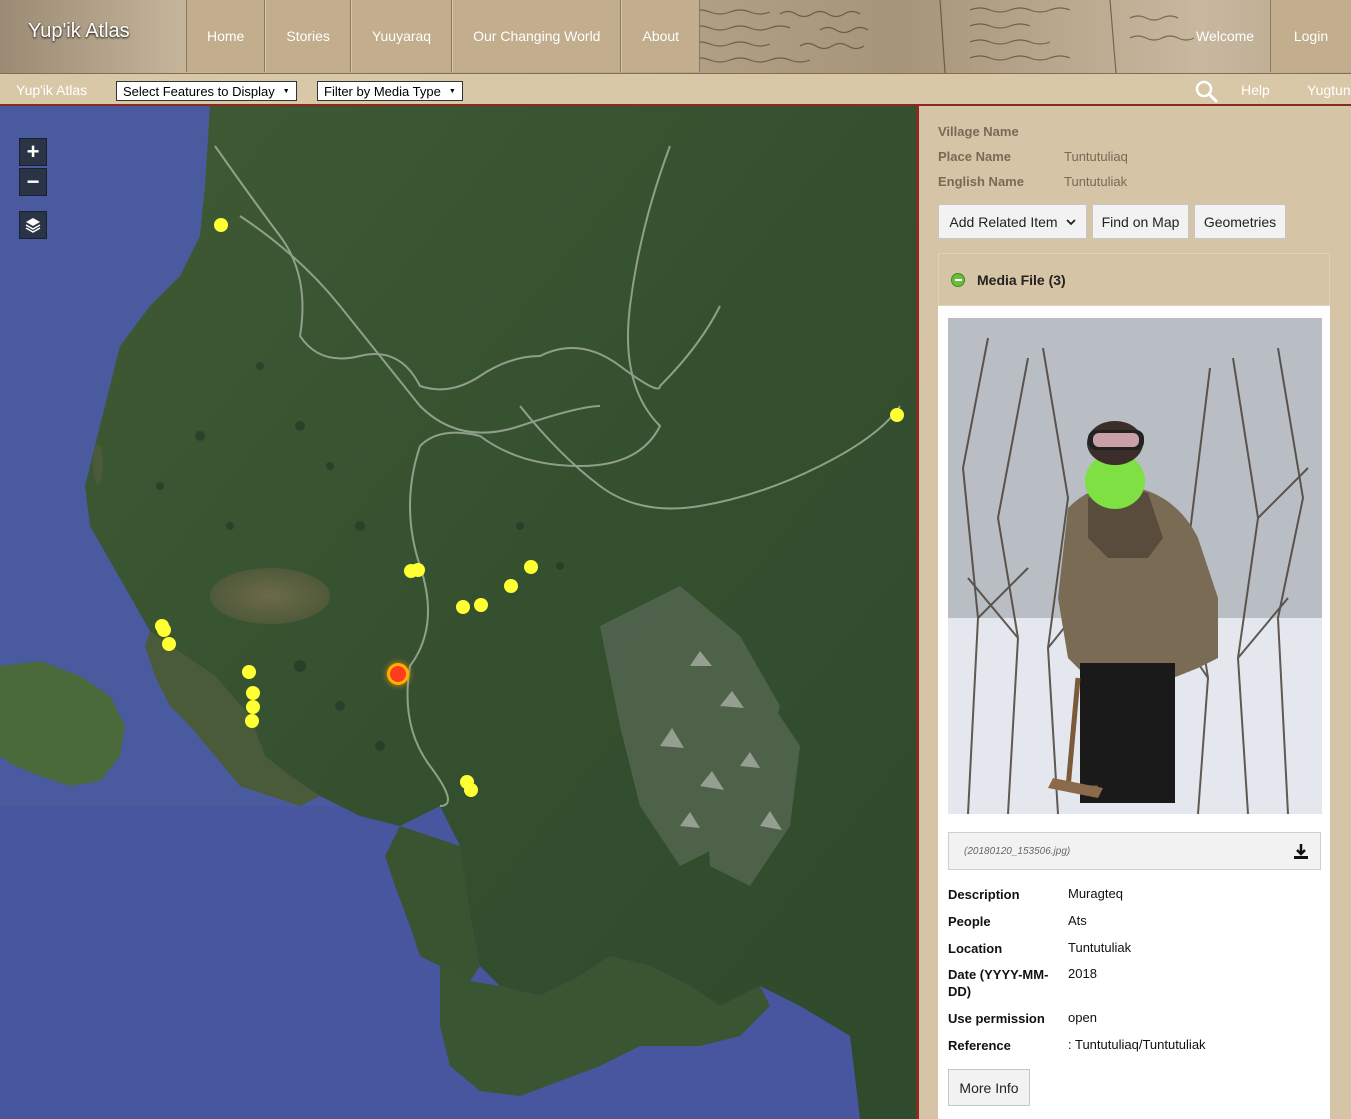 This screenshot has width=1351, height=1119. I want to click on site-logo: Yup'ik Atlas, so click(79, 31).